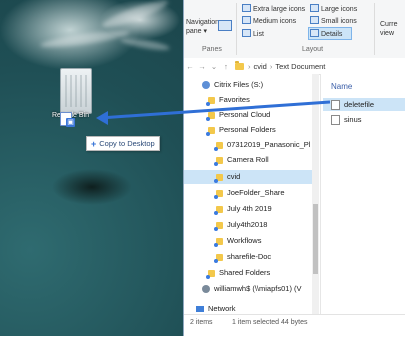  I want to click on network-drive-icon, so click(206, 289).